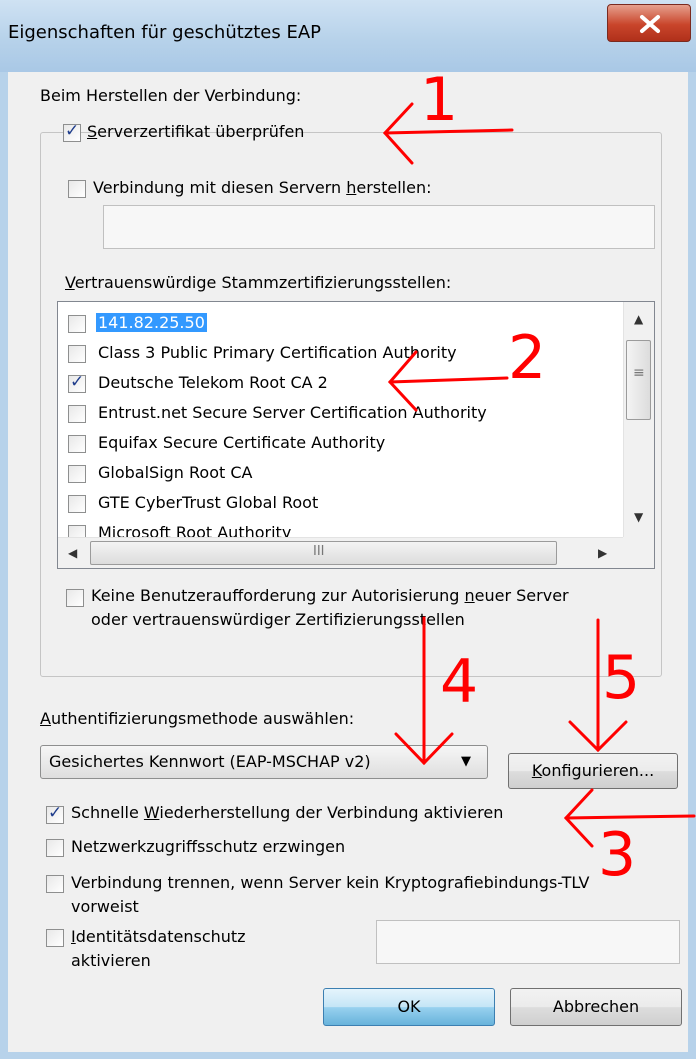 The image size is (696, 1059). Describe the element at coordinates (348, 36) in the screenshot. I see `title-bar: Eigenschaften für geschütztes EAP` at that location.